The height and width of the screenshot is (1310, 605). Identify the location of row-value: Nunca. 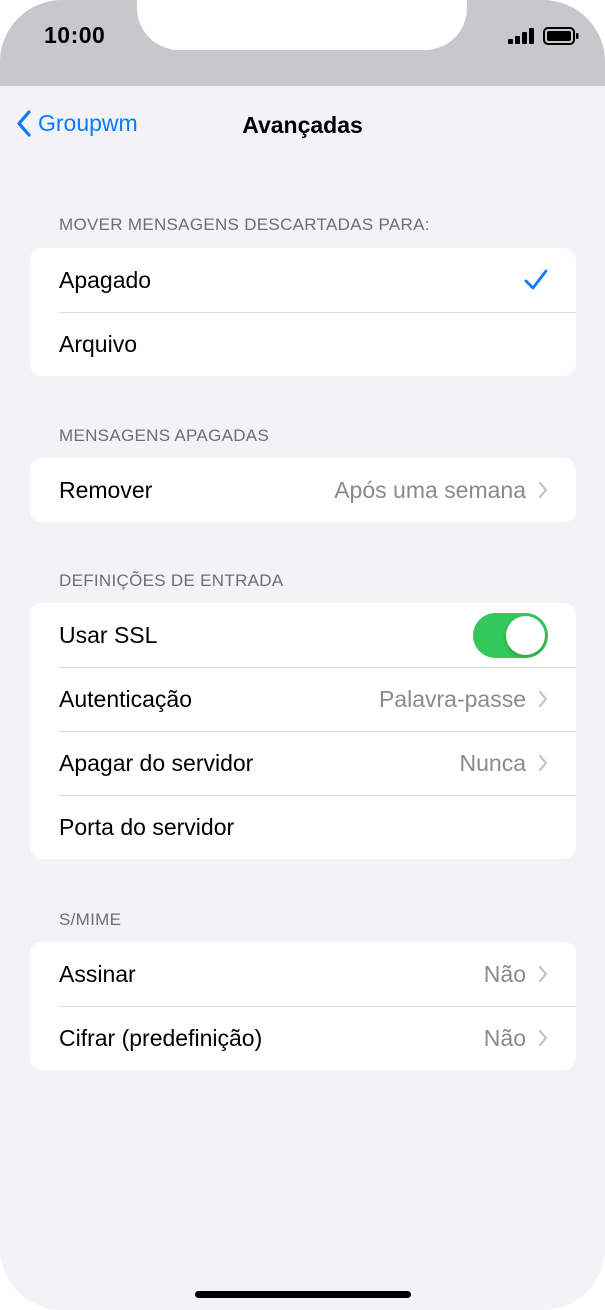
(492, 762).